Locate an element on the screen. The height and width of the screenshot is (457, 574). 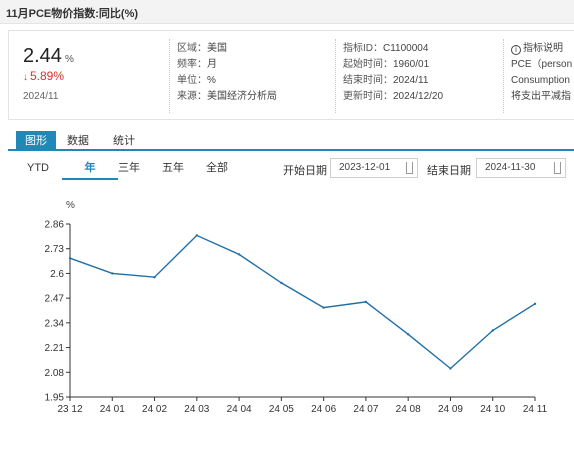
down-arrow-icon: ↓ is located at coordinates (25, 77).